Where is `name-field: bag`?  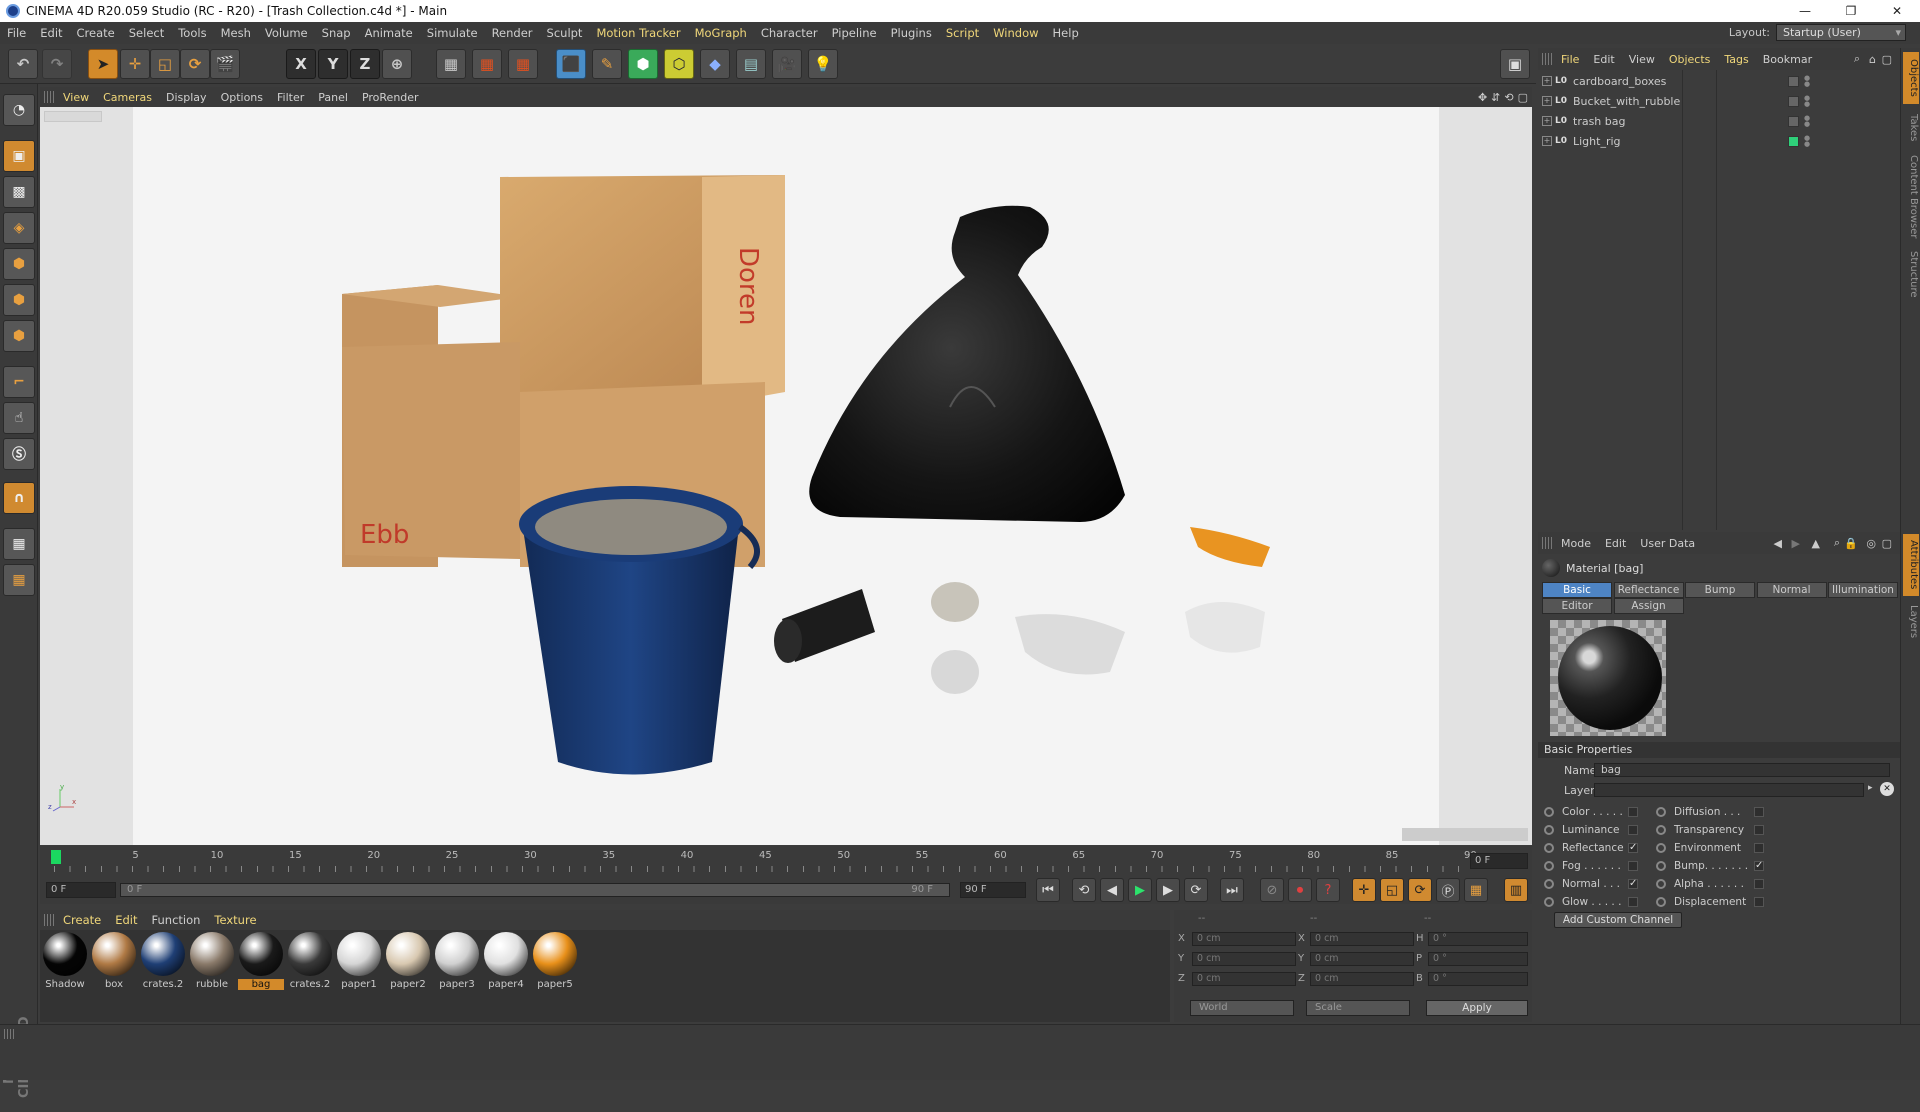
name-field: bag is located at coordinates (1742, 770).